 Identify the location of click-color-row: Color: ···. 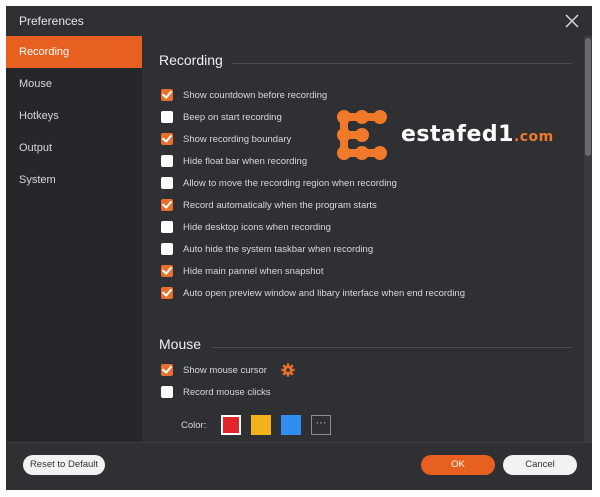
(256, 425).